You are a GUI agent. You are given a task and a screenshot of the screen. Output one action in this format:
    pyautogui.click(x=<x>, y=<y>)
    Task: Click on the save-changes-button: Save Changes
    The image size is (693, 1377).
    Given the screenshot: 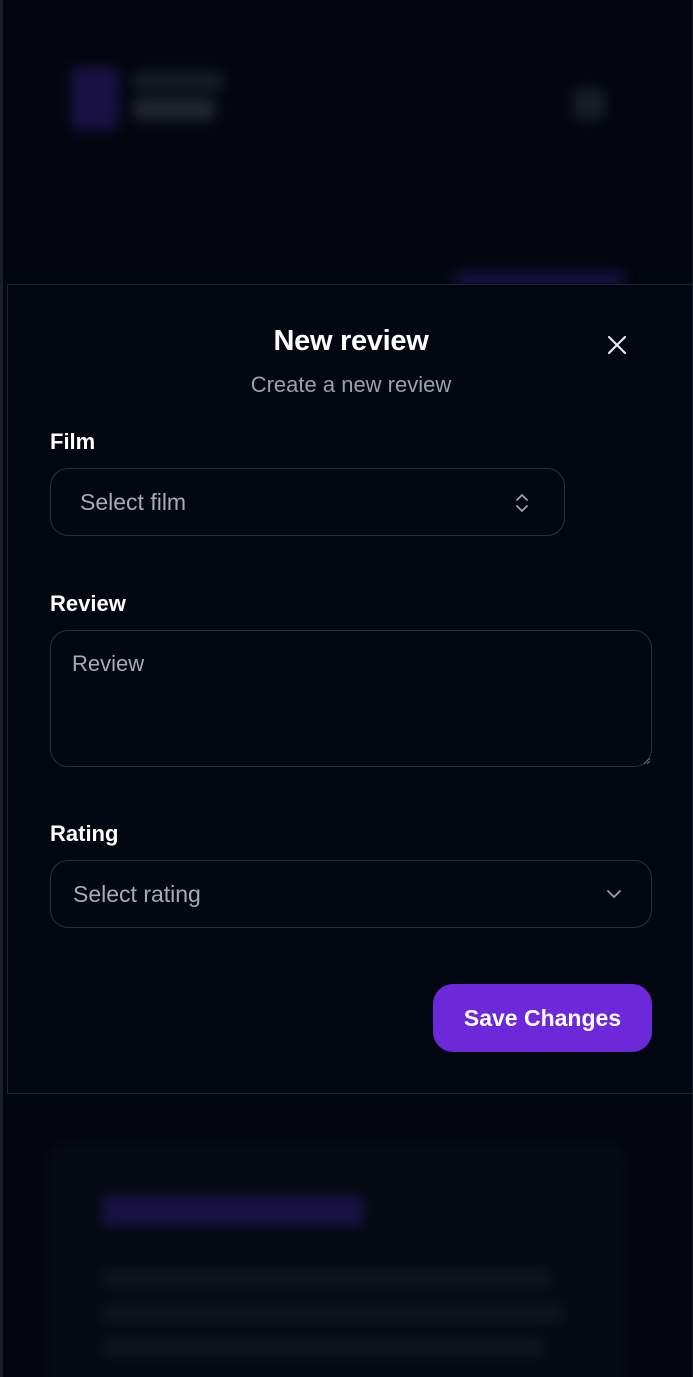 What is the action you would take?
    pyautogui.click(x=542, y=1018)
    